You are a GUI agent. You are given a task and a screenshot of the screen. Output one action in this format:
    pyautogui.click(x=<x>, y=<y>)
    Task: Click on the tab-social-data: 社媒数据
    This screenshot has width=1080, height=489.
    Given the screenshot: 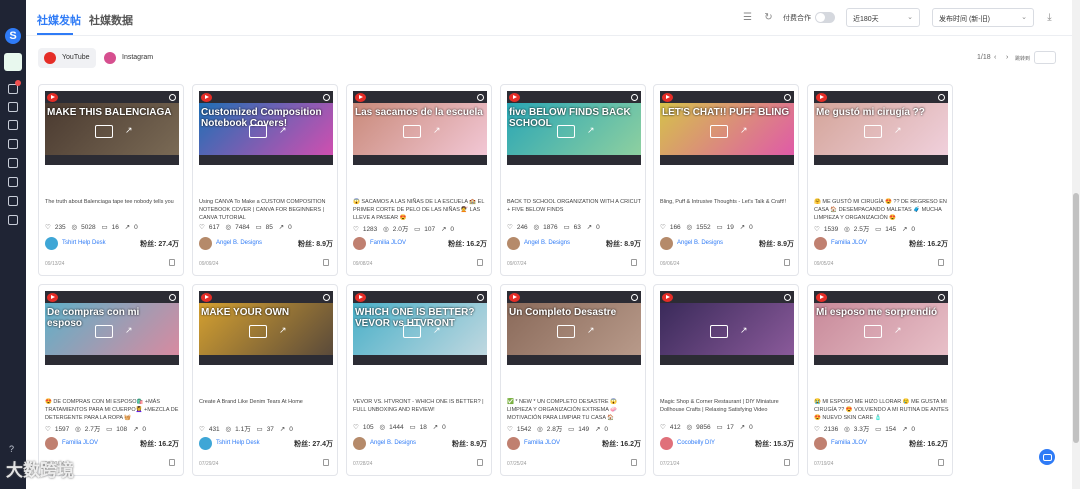 What is the action you would take?
    pyautogui.click(x=111, y=20)
    